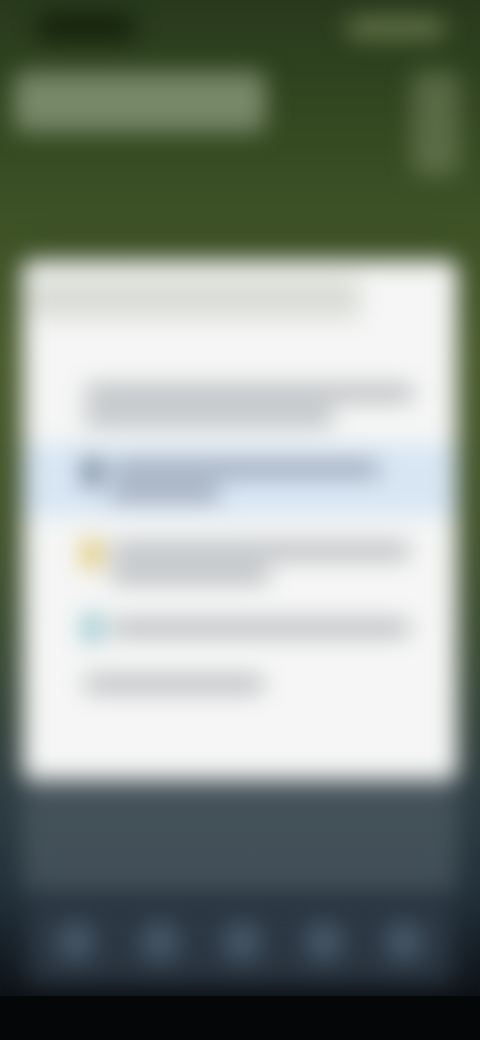 This screenshot has width=480, height=1040. Describe the element at coordinates (396, 28) in the screenshot. I see `status-icons` at that location.